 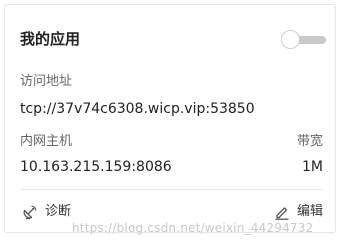 I want to click on bandwidth-value: 1M, so click(x=312, y=167).